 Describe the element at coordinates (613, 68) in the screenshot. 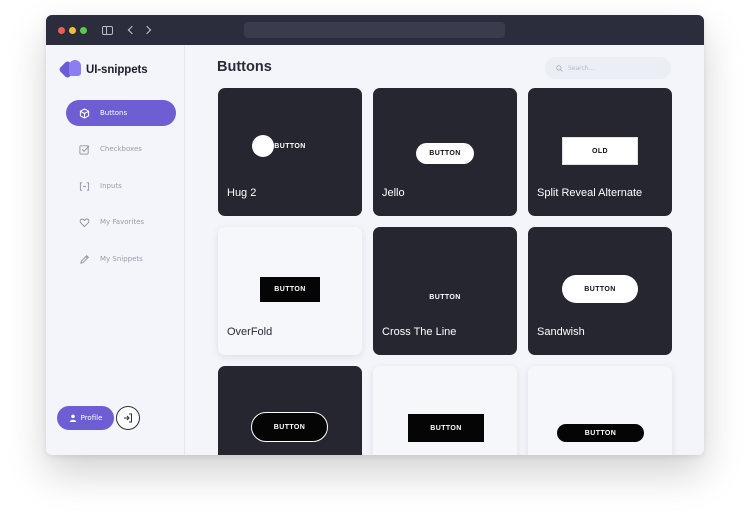

I see `search-input` at that location.